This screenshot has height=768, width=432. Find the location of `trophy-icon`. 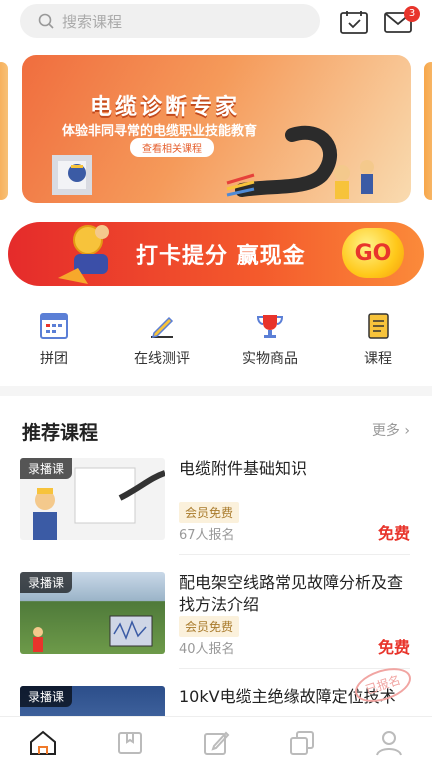

trophy-icon is located at coordinates (270, 326).